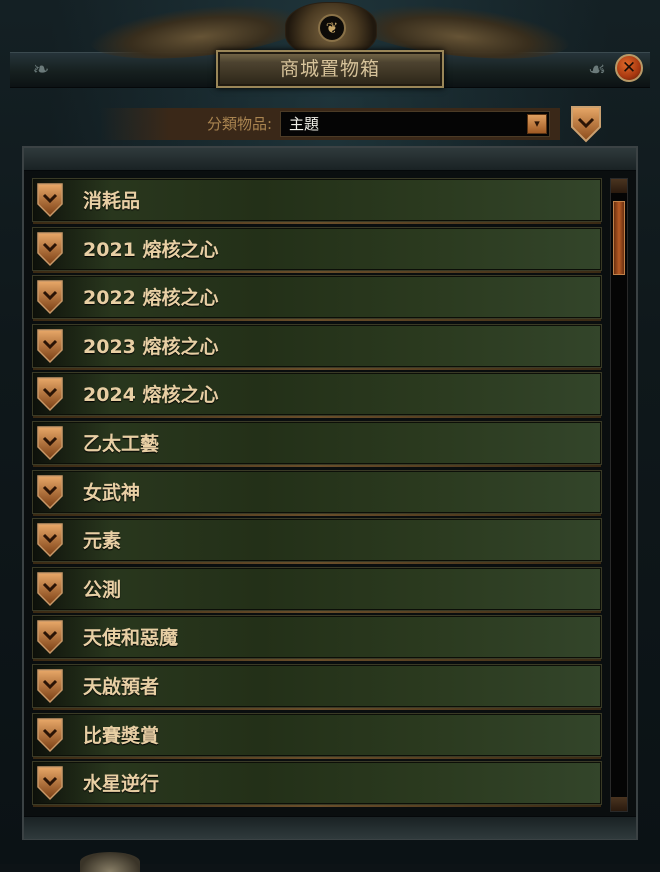  I want to click on filter-label: 分類物品:, so click(239, 124).